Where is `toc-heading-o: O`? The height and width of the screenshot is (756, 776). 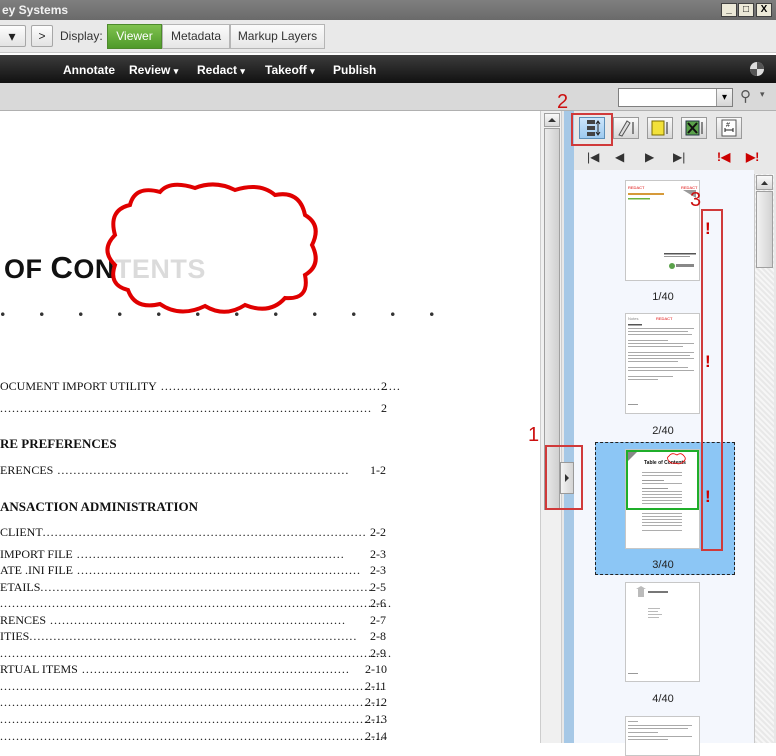 toc-heading-o: O is located at coordinates (84, 269).